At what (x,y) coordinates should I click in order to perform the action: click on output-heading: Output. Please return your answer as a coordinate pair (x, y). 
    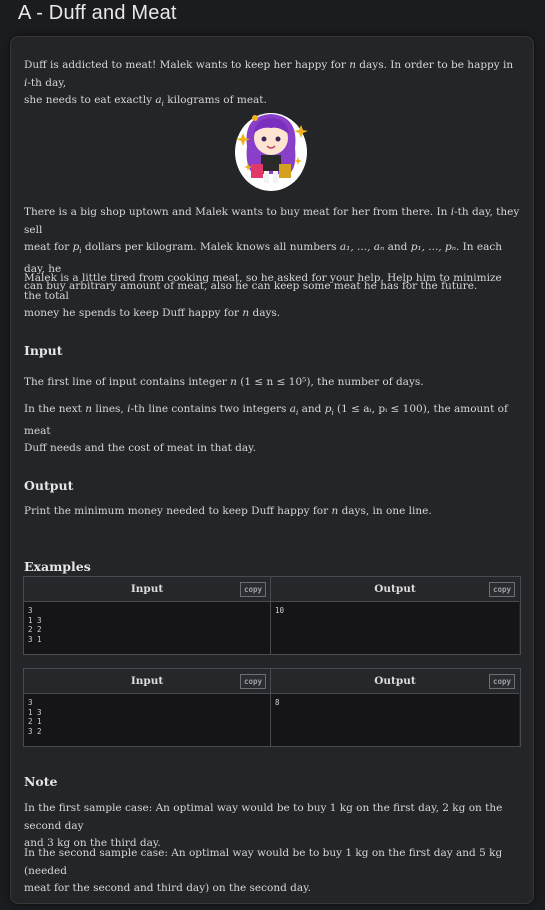
    Looking at the image, I should click on (49, 485).